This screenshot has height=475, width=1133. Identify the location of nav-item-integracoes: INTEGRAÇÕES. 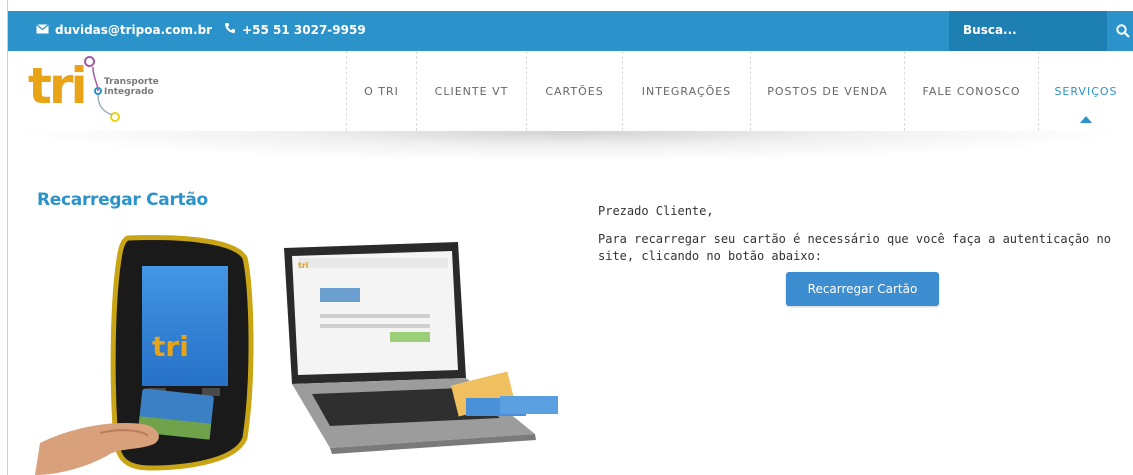
(686, 91).